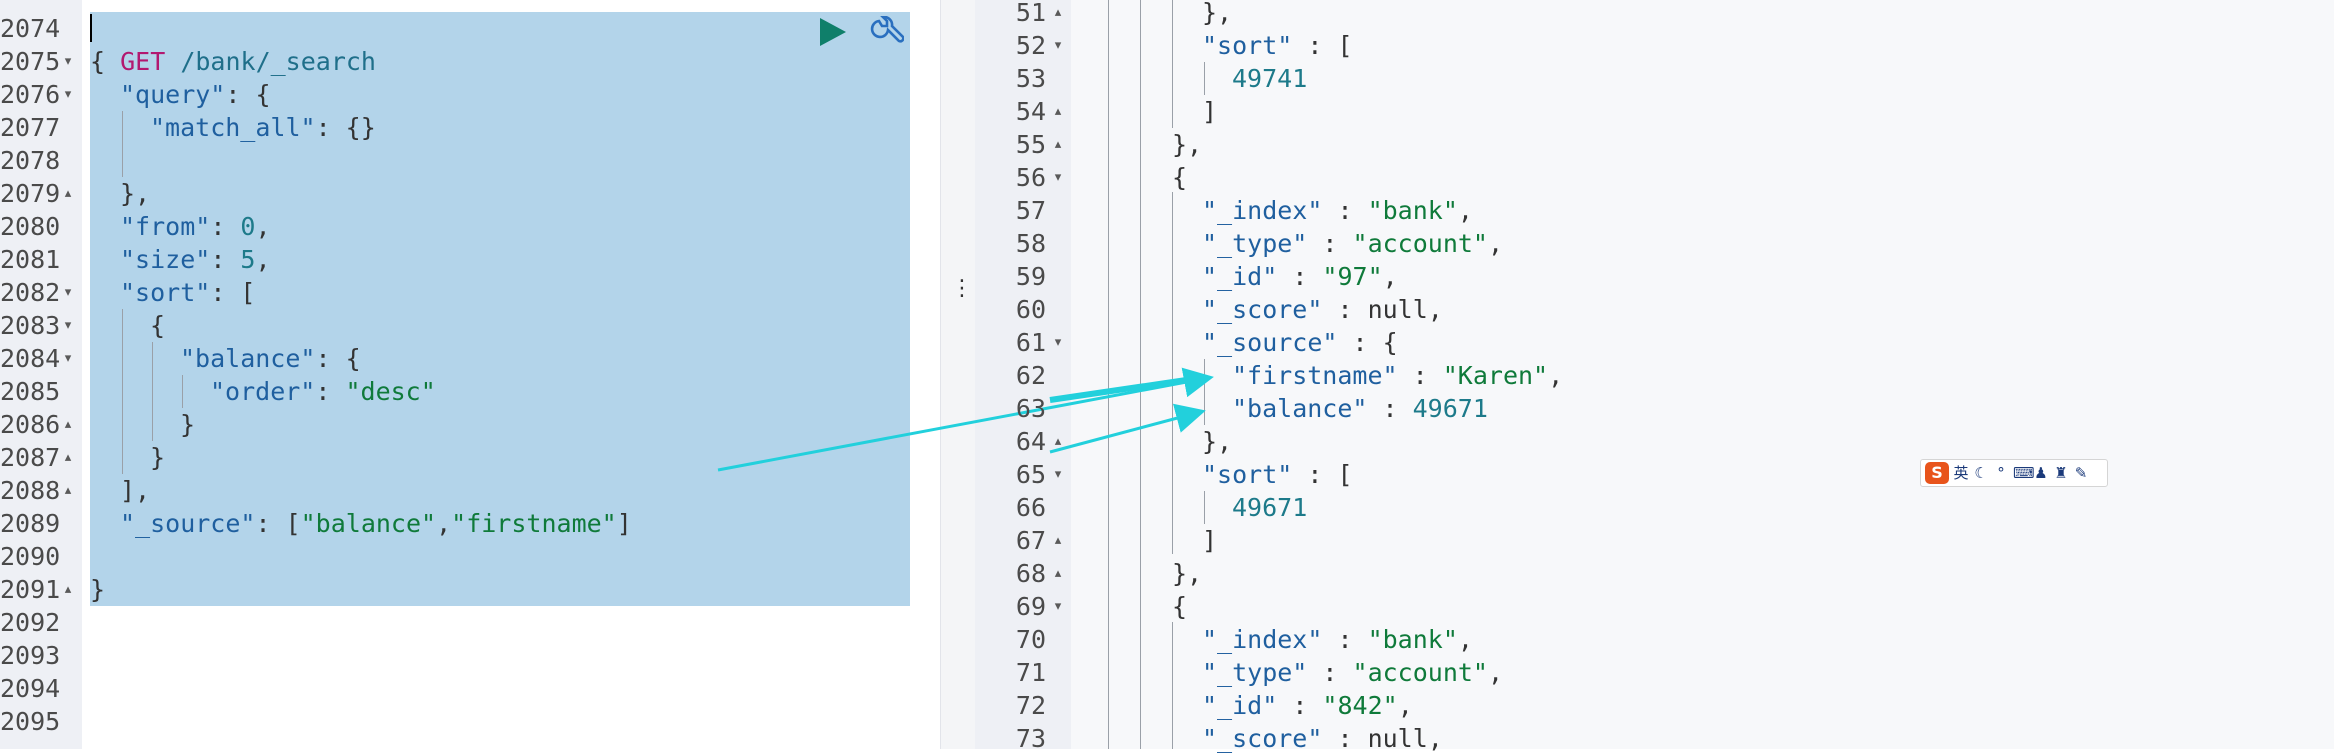  Describe the element at coordinates (30, 292) in the screenshot. I see `line-number: 2082` at that location.